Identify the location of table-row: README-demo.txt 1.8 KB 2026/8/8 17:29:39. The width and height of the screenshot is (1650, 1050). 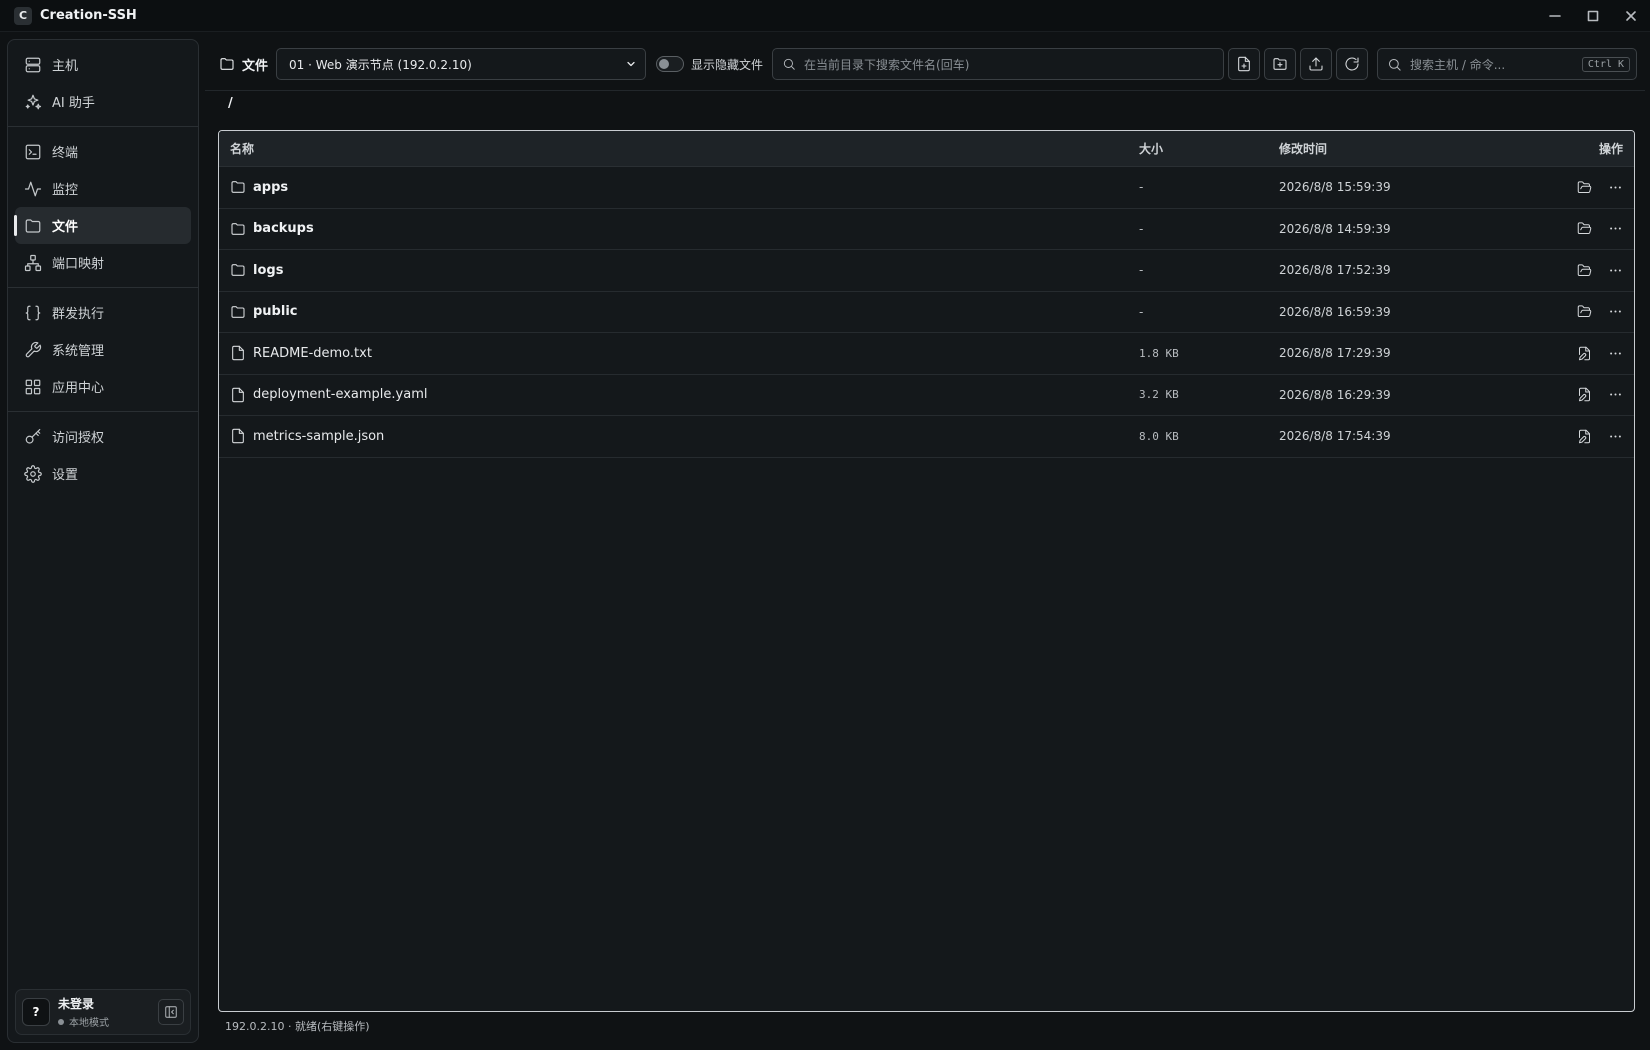
(926, 354).